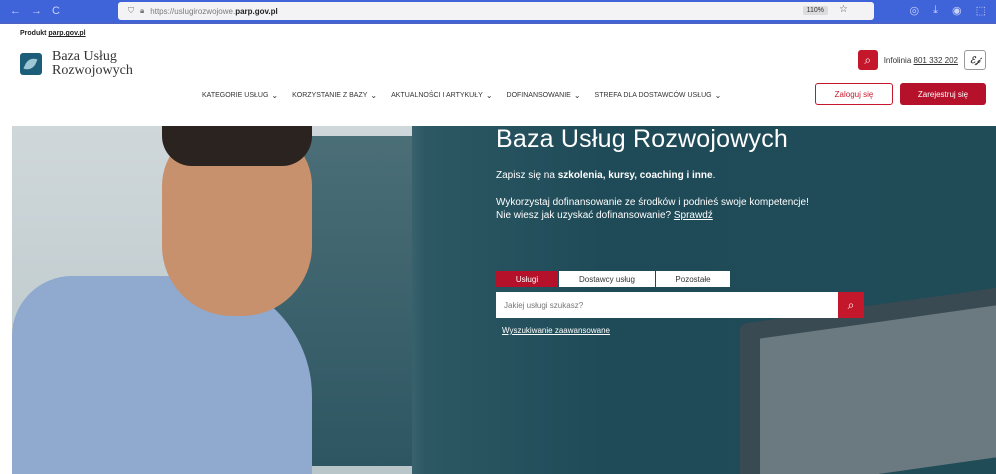 The width and height of the screenshot is (996, 474). Describe the element at coordinates (957, 10) in the screenshot. I see `account-icon: ◉` at that location.